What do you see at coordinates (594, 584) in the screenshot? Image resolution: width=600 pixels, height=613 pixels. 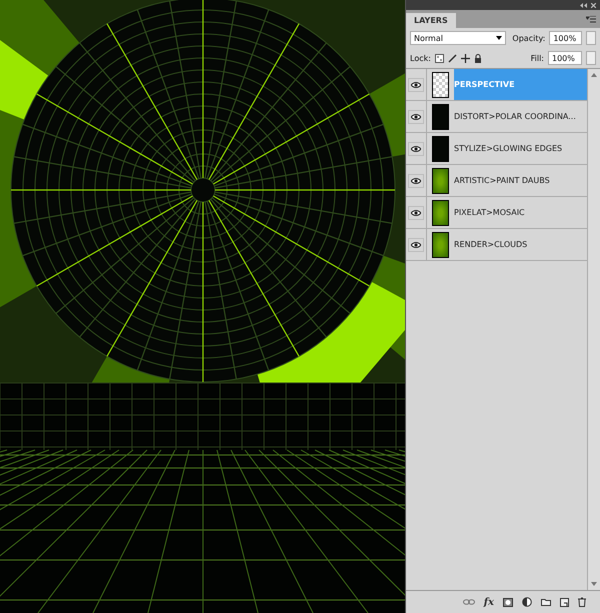 I see `scroll-down-icon` at bounding box center [594, 584].